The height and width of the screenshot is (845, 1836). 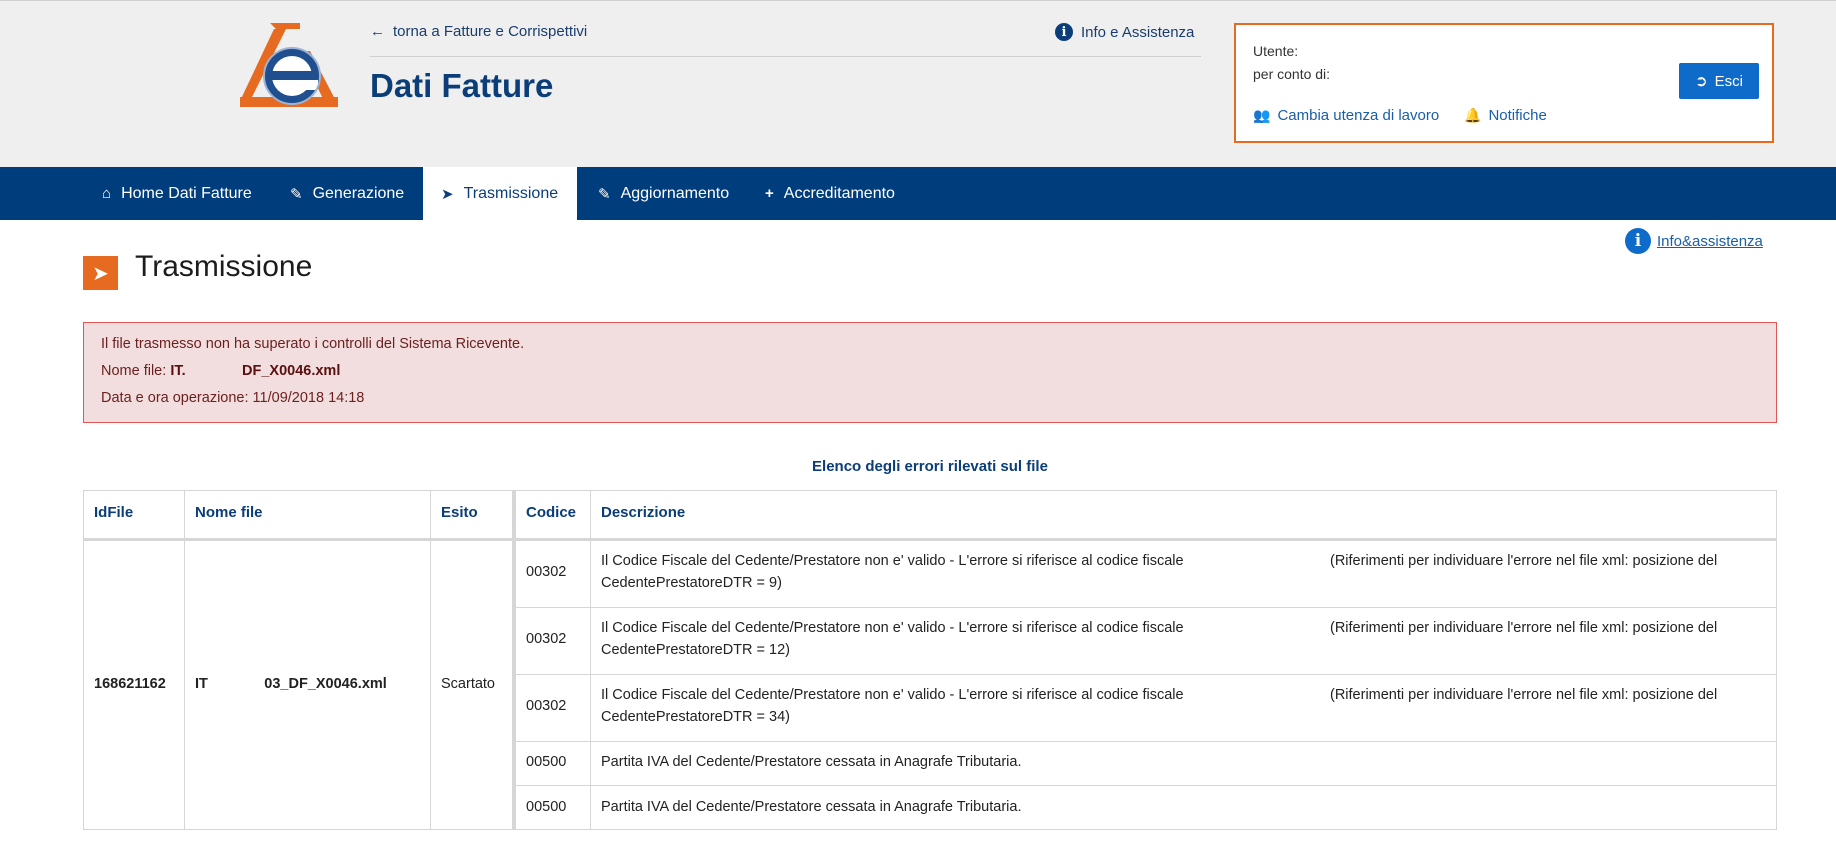 I want to click on alert-date-value: 11/09/2018 14:18, so click(x=308, y=398).